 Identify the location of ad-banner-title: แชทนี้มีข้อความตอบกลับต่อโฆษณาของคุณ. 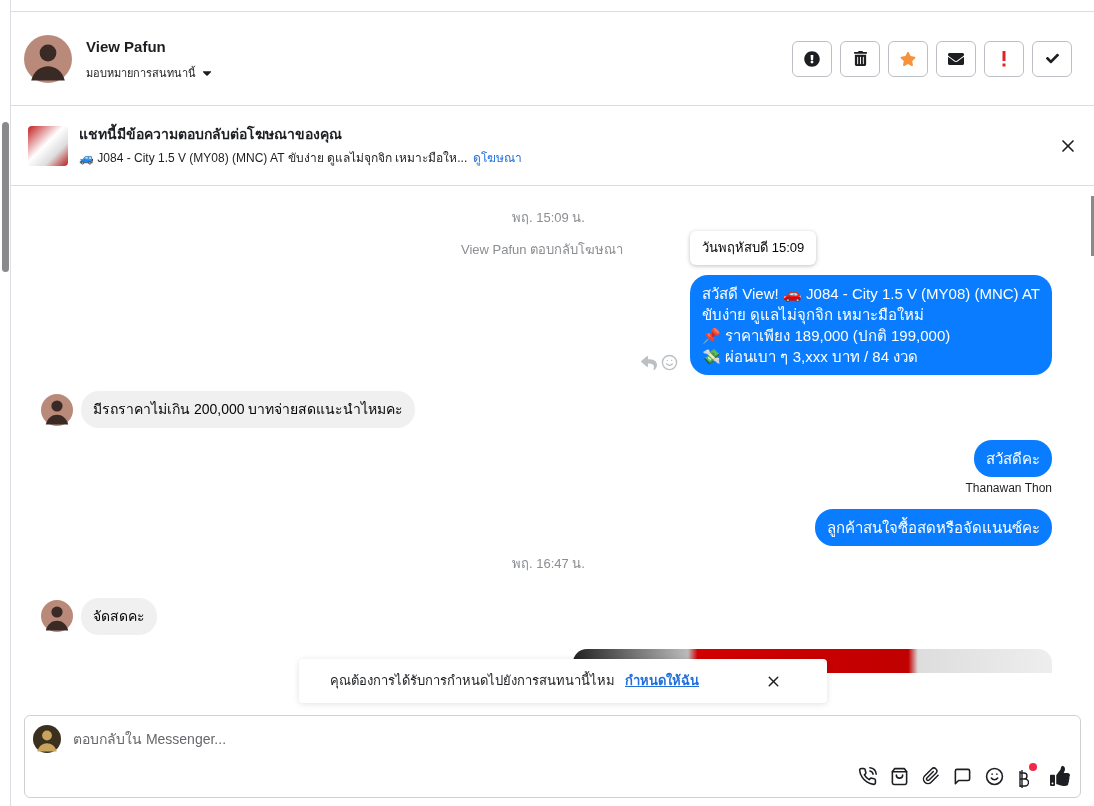
(301, 134).